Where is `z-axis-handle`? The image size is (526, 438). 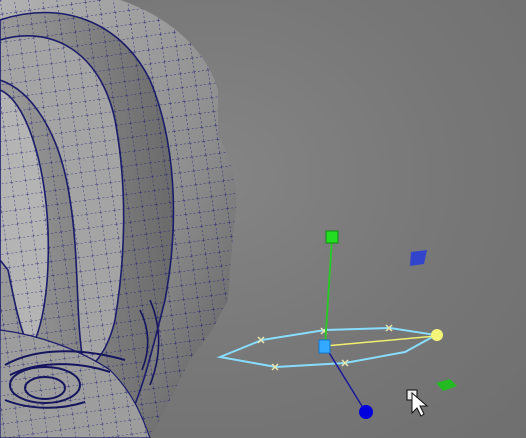 z-axis-handle is located at coordinates (366, 412).